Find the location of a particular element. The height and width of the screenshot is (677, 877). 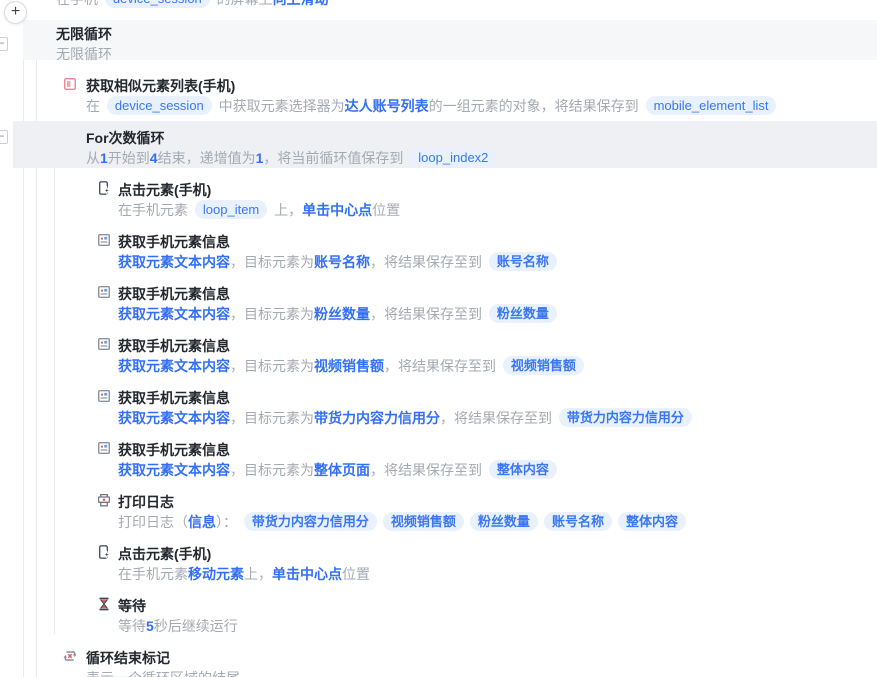

desc-text: 等待 is located at coordinates (132, 626).